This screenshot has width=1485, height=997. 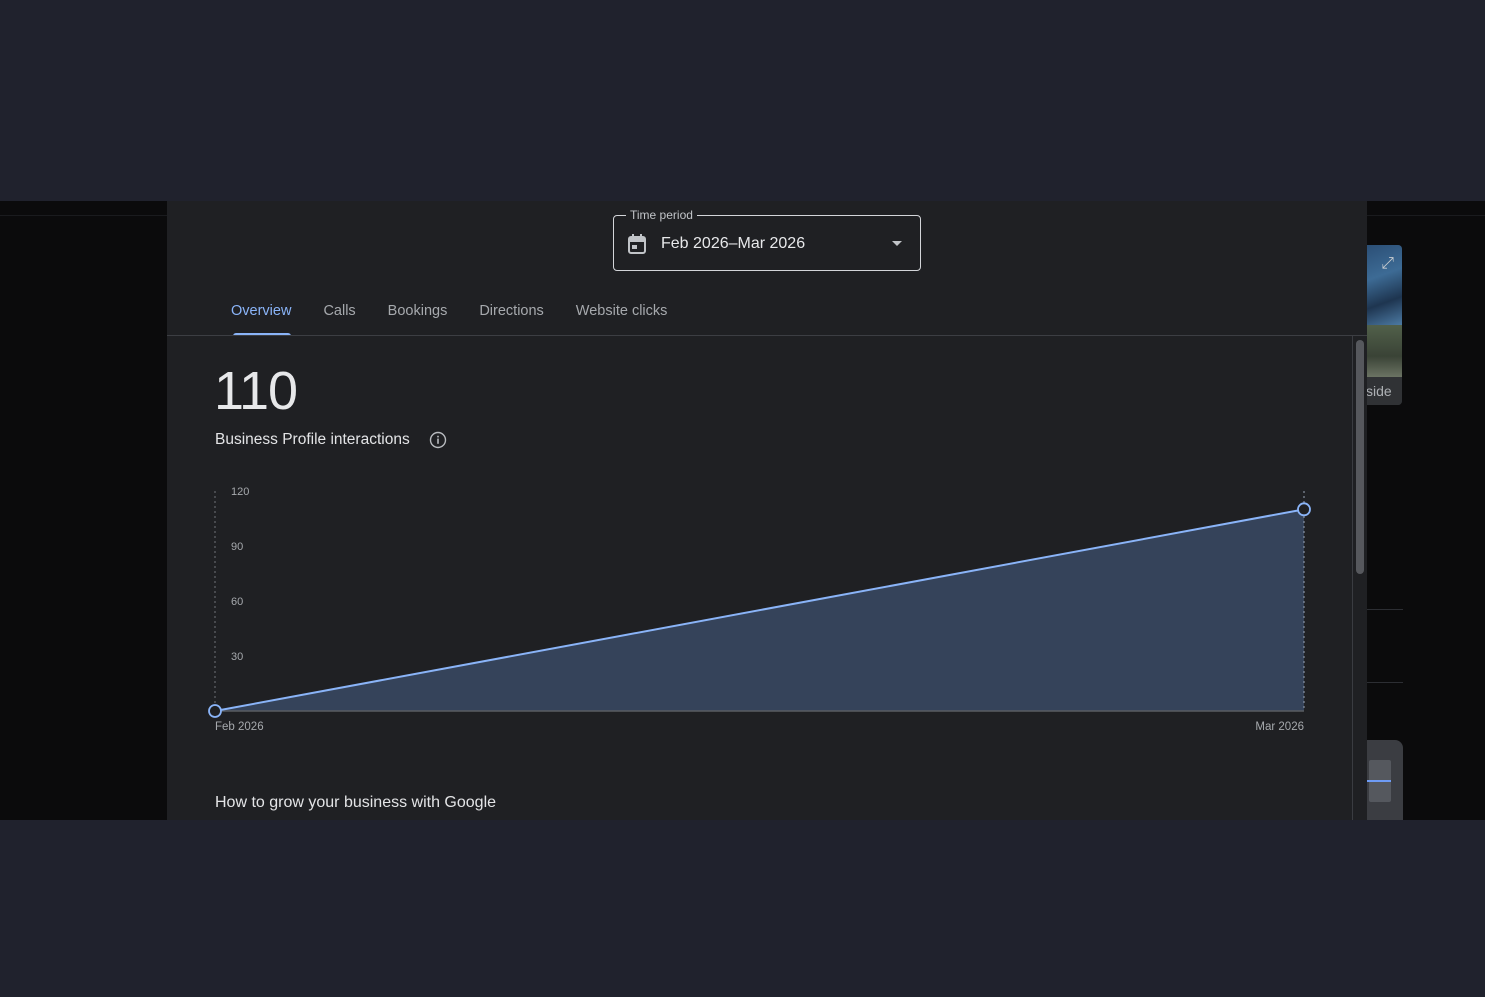 What do you see at coordinates (312, 439) in the screenshot?
I see `interactions-label: Business Profile interactions` at bounding box center [312, 439].